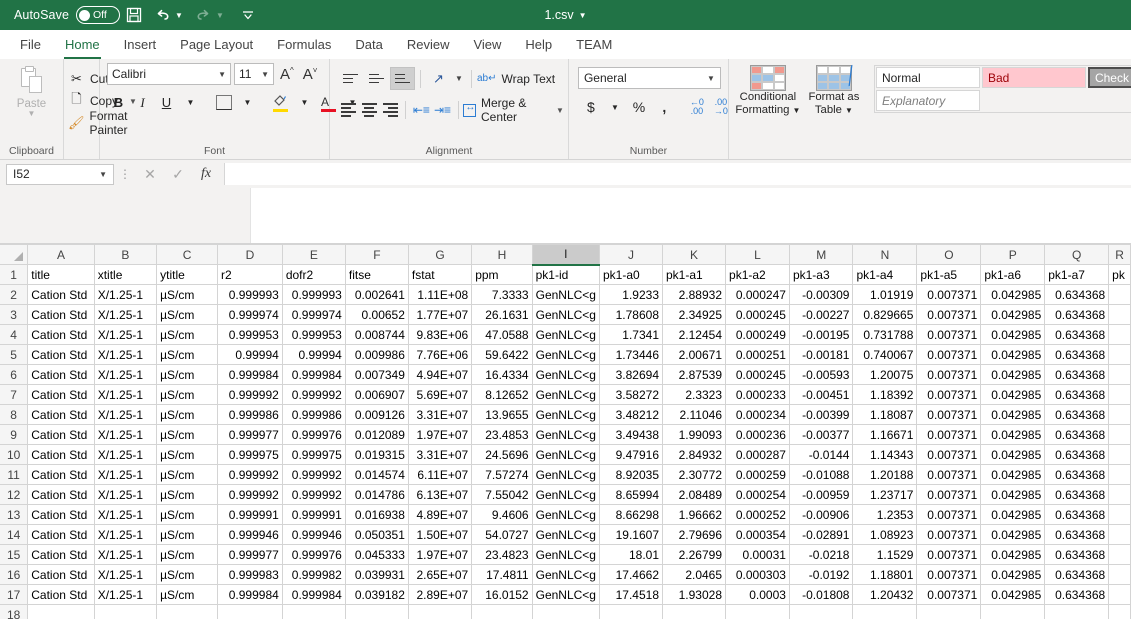  I want to click on cell-B4: X/1.25-1, so click(126, 334).